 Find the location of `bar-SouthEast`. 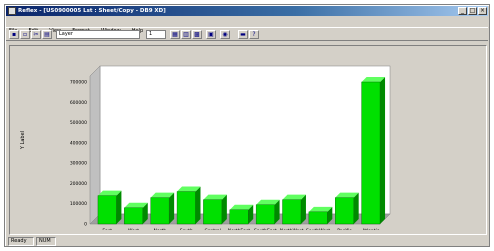

bar-SouthEast is located at coordinates (265, 214).